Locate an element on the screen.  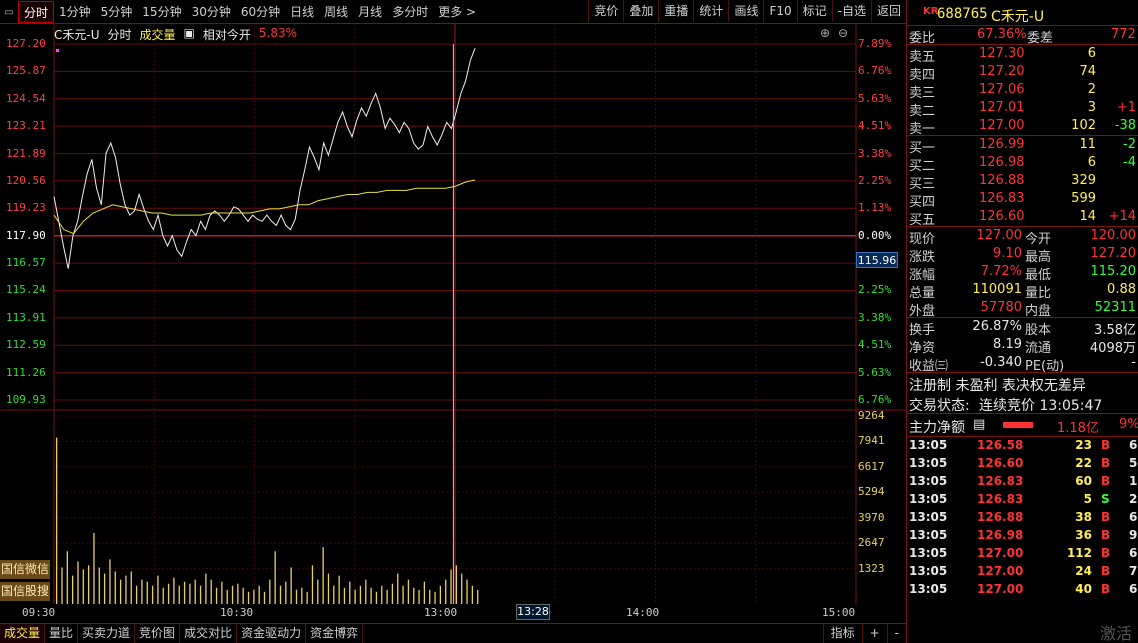
cursor-price-box: 115.96 is located at coordinates (877, 260).